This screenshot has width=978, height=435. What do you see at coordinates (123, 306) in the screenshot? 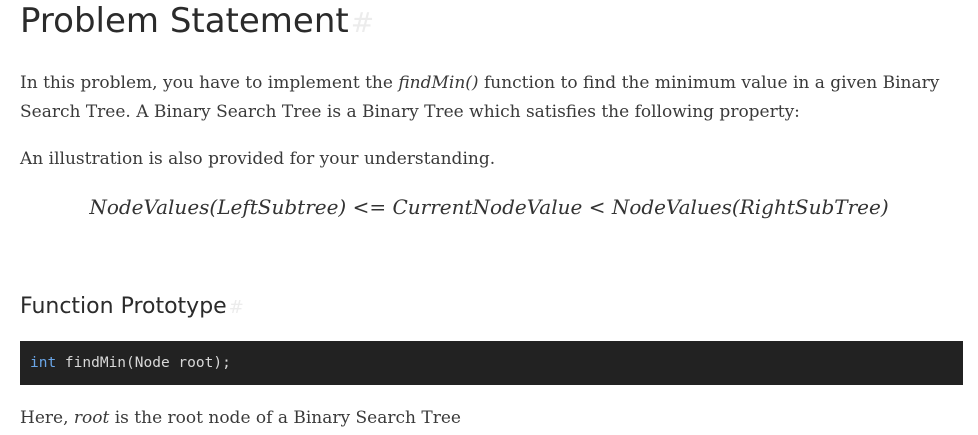
I see `section-heading-text: Function Prototype` at bounding box center [123, 306].